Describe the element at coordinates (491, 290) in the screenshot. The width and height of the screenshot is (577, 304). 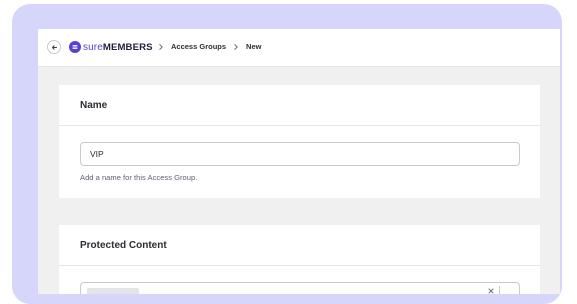
I see `clear-icon` at that location.